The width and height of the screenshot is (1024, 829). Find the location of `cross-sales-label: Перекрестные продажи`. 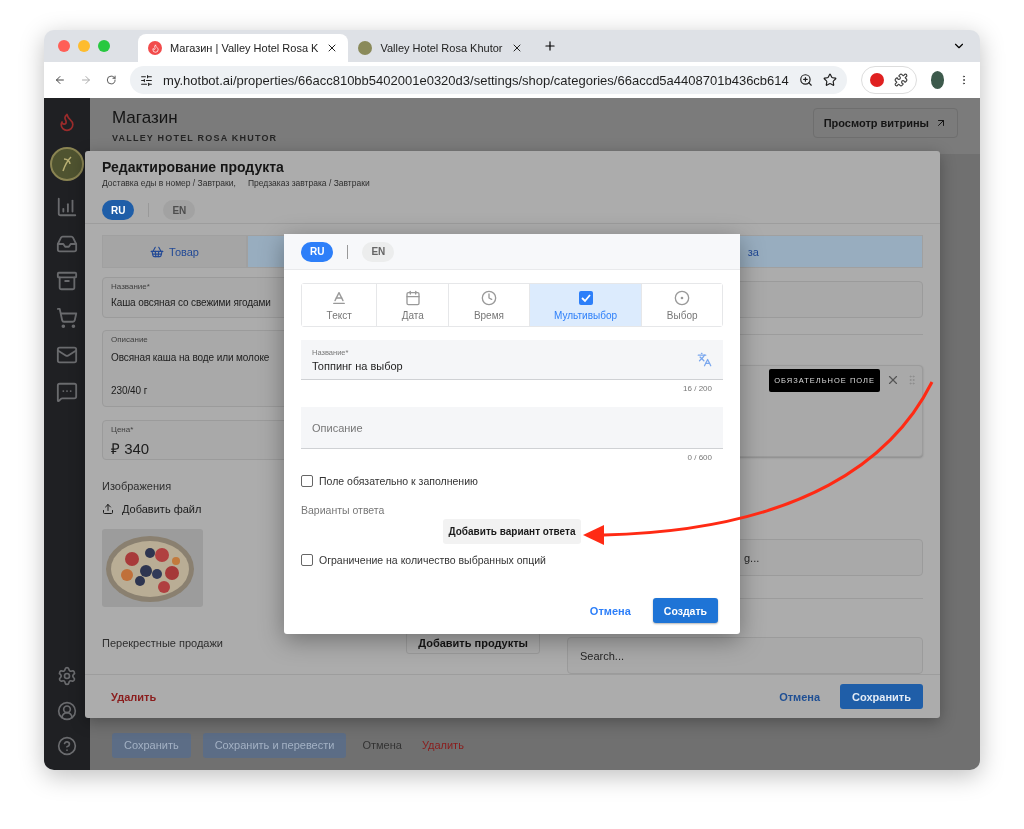

cross-sales-label: Перекрестные продажи is located at coordinates (162, 643).